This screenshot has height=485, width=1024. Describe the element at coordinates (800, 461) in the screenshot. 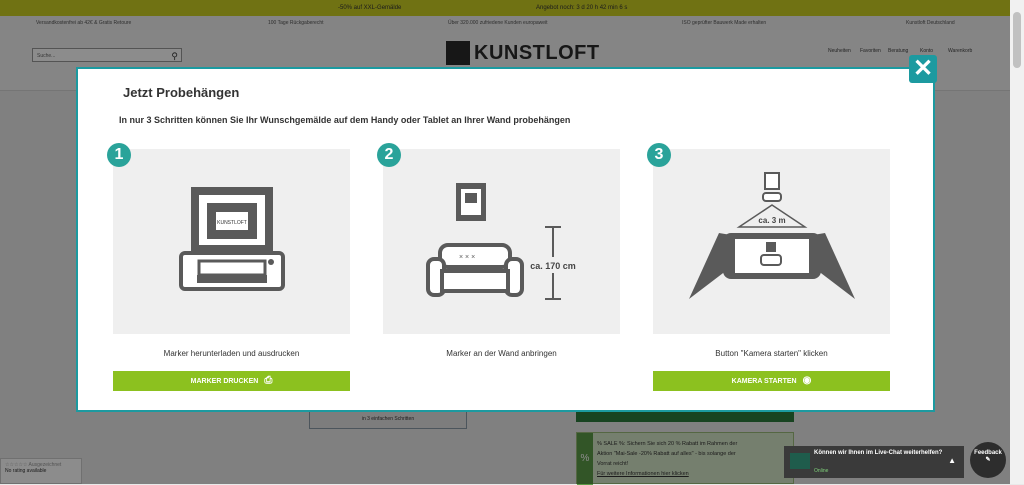

I see `chat-logo-icon` at that location.